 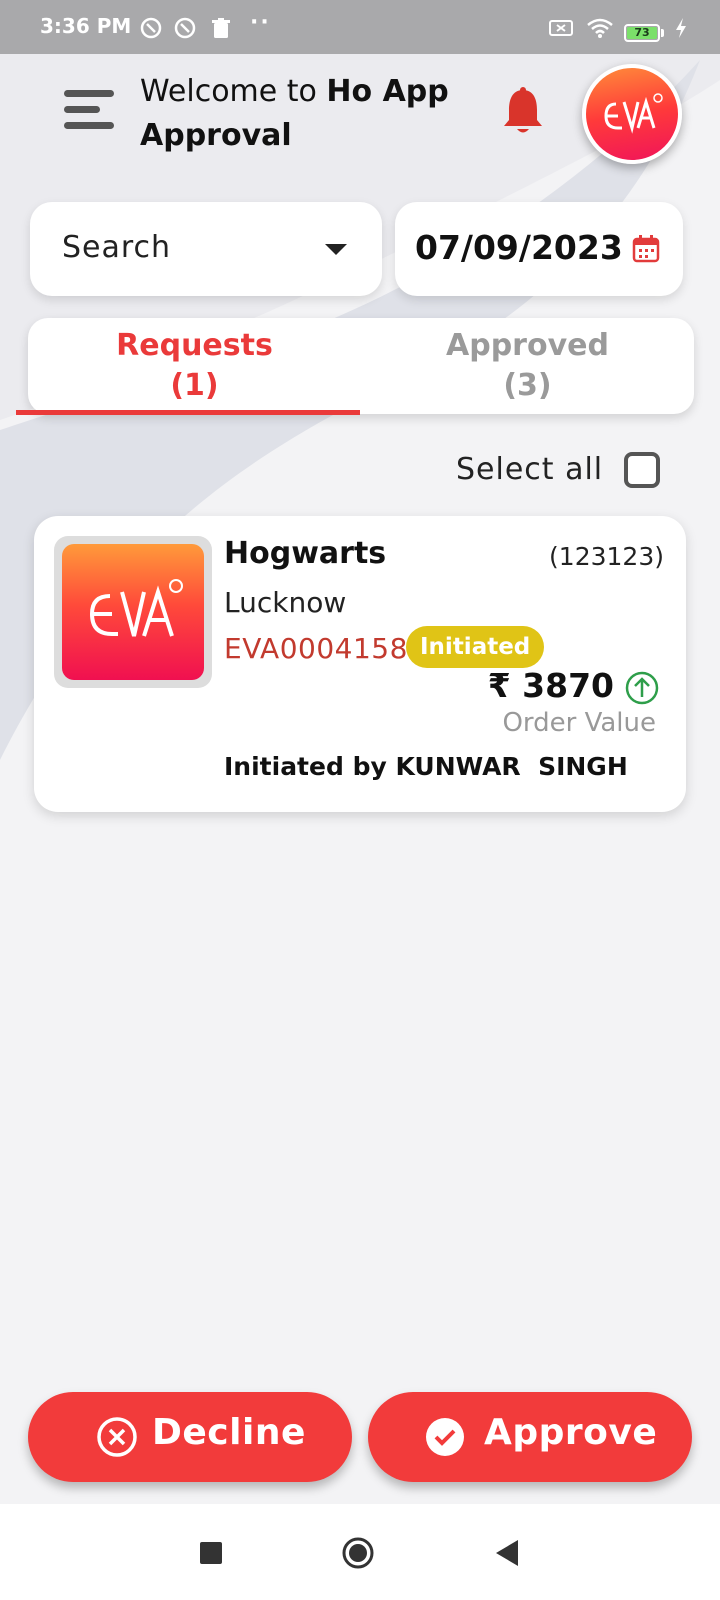 What do you see at coordinates (519, 247) in the screenshot?
I see `date-value: 07/09/2023` at bounding box center [519, 247].